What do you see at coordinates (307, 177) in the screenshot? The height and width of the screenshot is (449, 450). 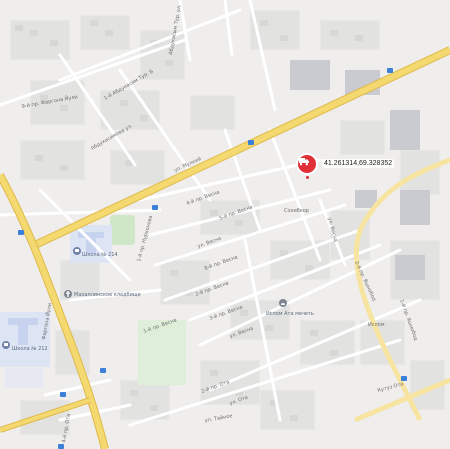 I see `pin-point` at bounding box center [307, 177].